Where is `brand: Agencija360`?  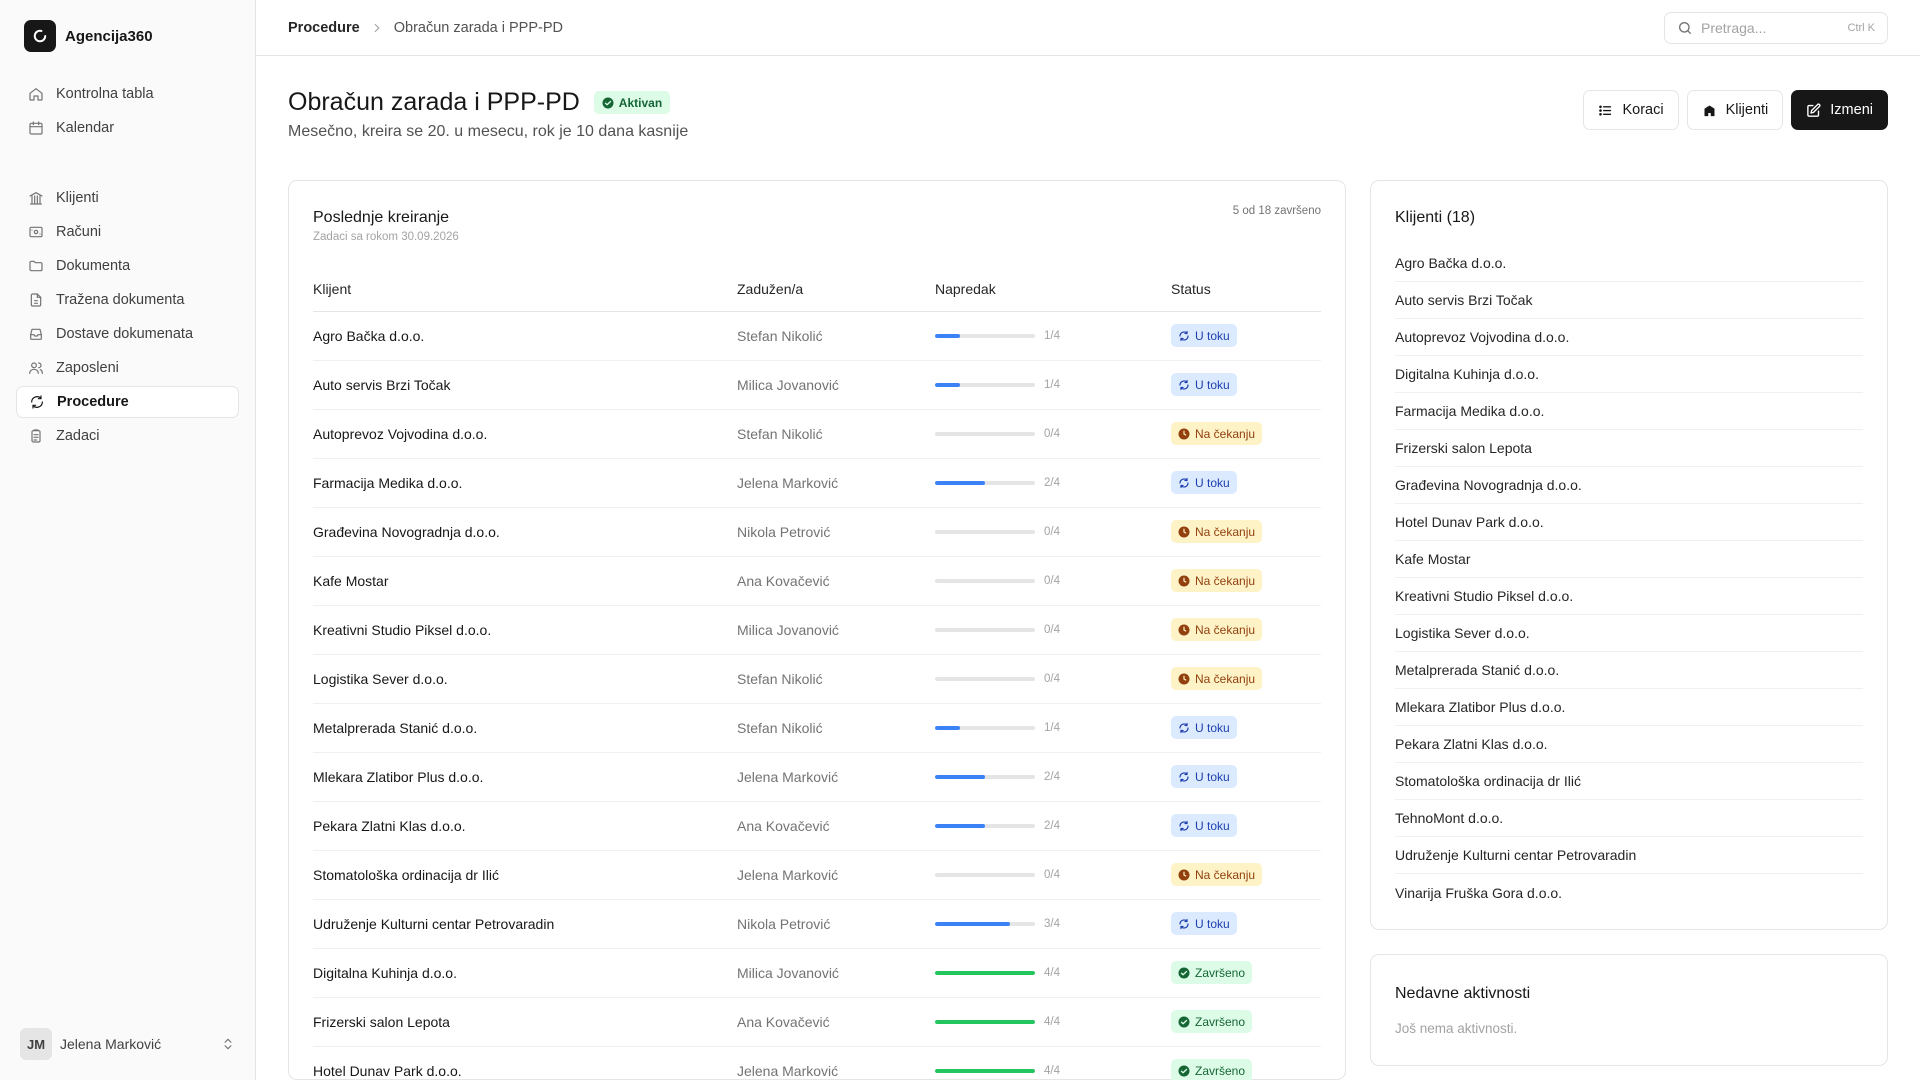 brand: Agencija360 is located at coordinates (127, 36).